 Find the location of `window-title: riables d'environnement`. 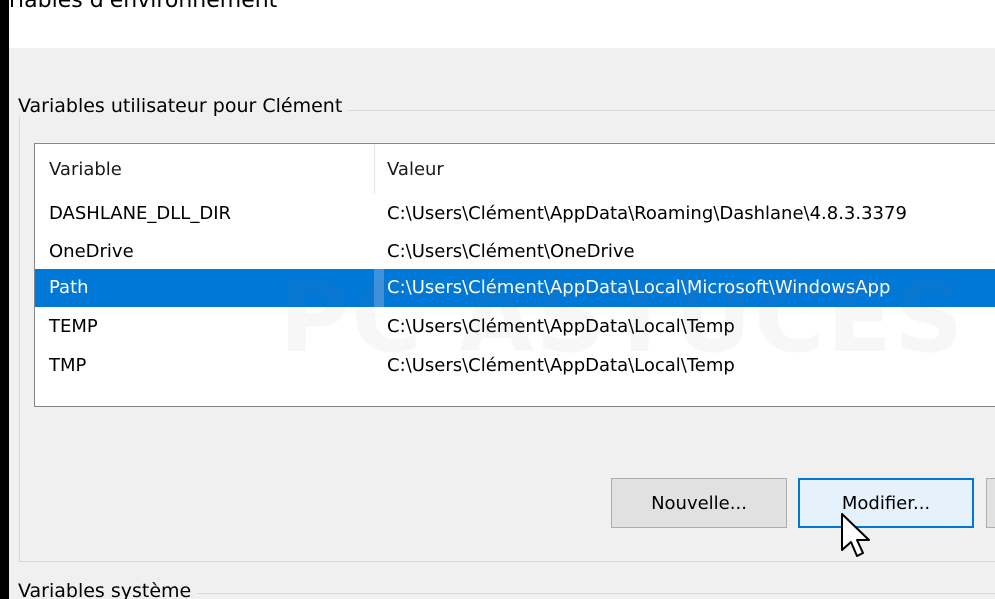

window-title: riables d'environnement is located at coordinates (143, 6).